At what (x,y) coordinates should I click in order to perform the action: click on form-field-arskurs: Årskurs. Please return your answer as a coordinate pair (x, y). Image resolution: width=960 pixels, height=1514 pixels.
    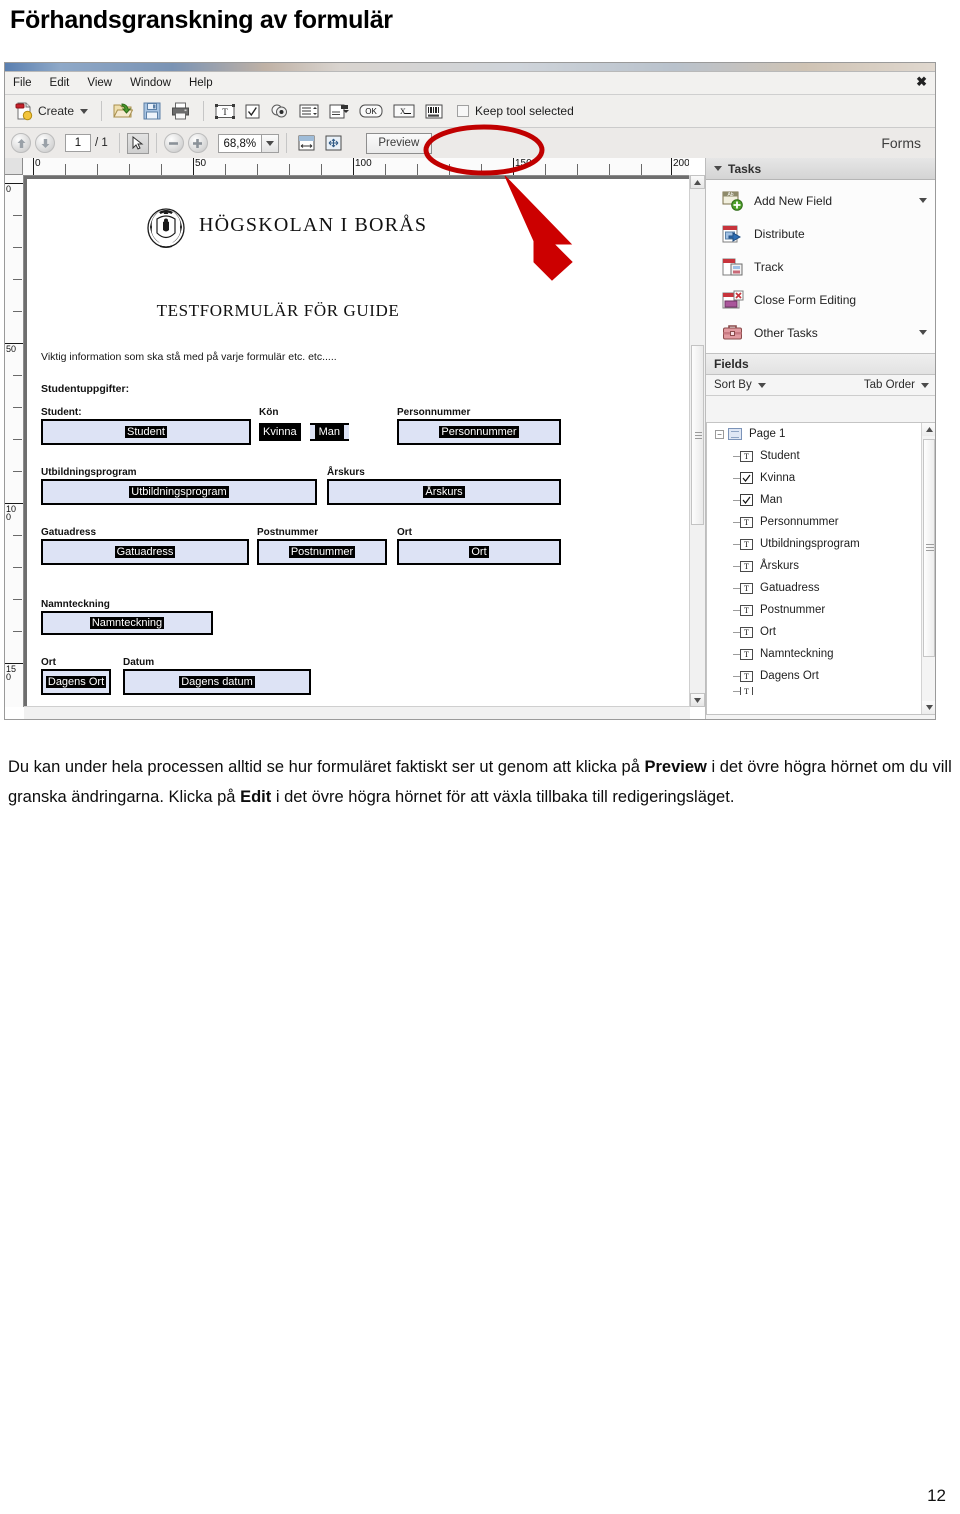
    Looking at the image, I should click on (444, 492).